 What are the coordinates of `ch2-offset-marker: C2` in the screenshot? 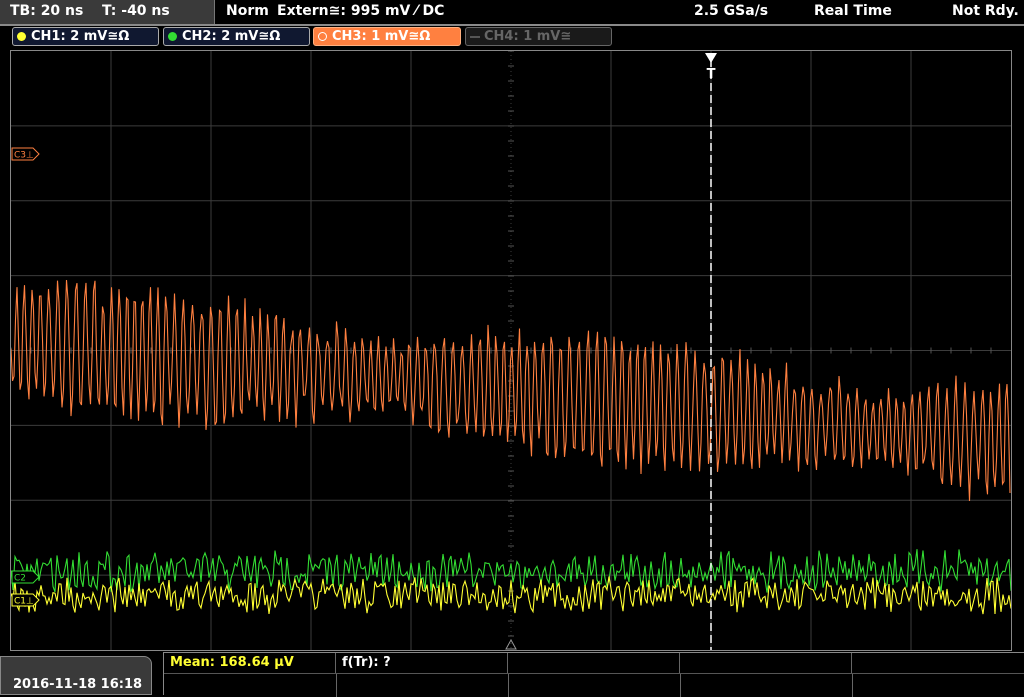 It's located at (25, 577).